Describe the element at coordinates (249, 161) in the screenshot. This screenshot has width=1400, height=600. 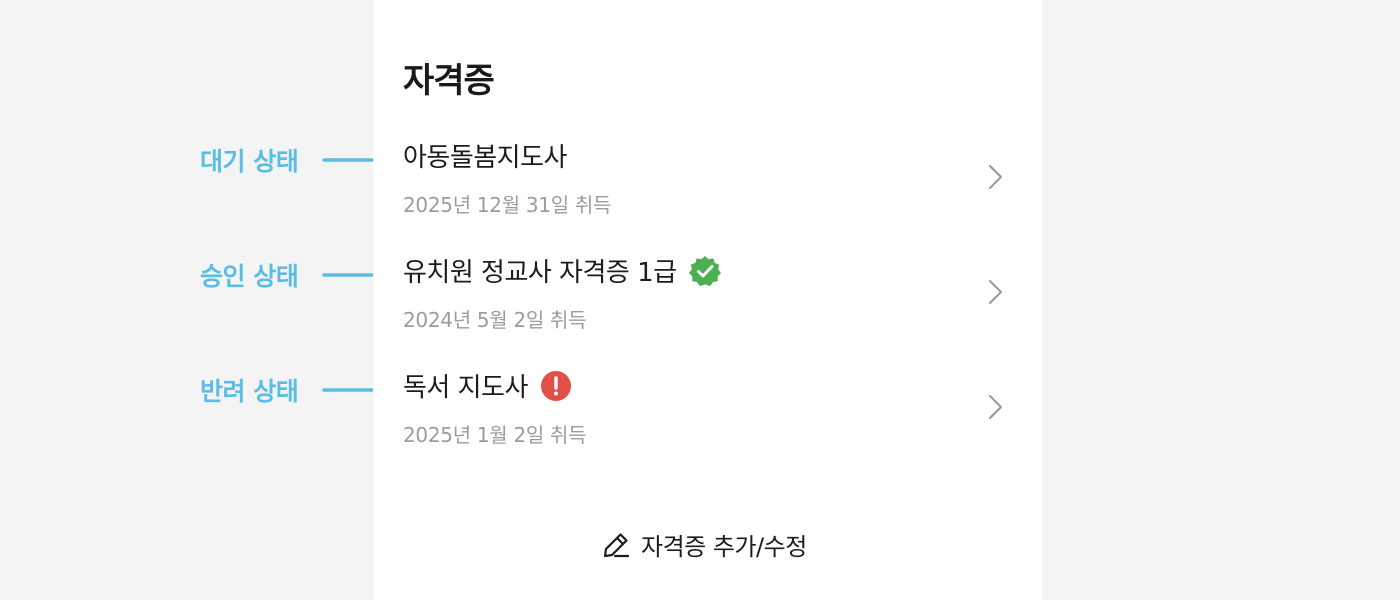
I see `annotation-label: 대기 상태` at that location.